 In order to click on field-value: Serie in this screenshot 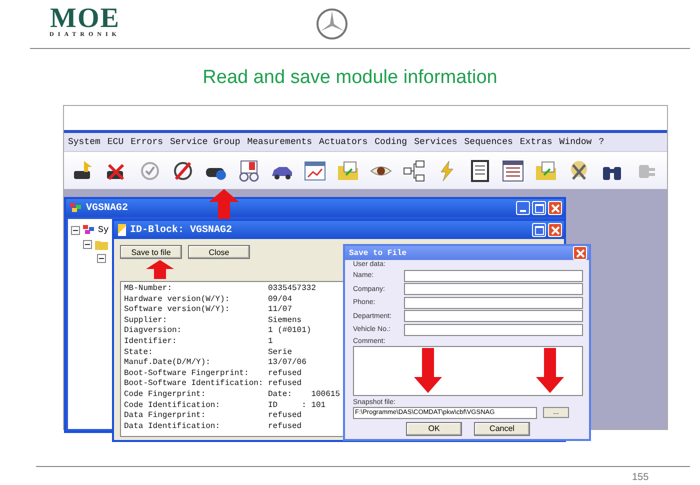, I will do `click(280, 353)`.